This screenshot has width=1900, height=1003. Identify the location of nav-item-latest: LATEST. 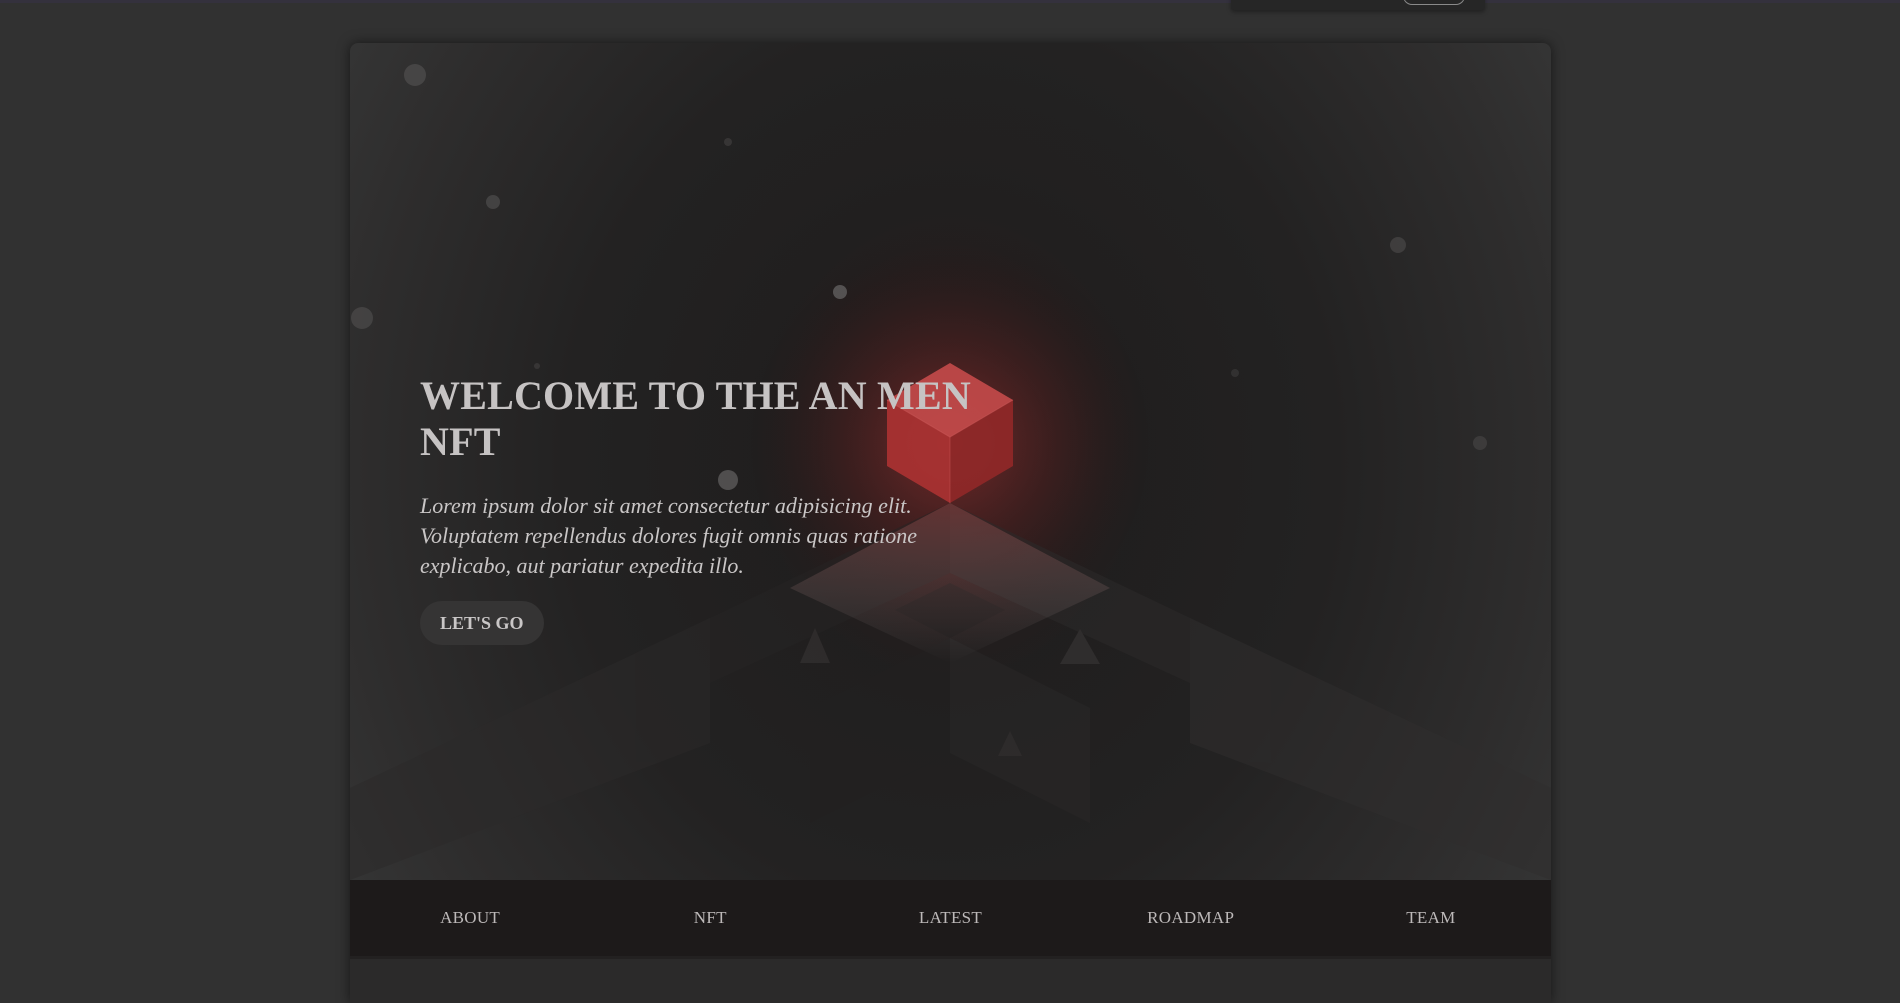
(950, 918).